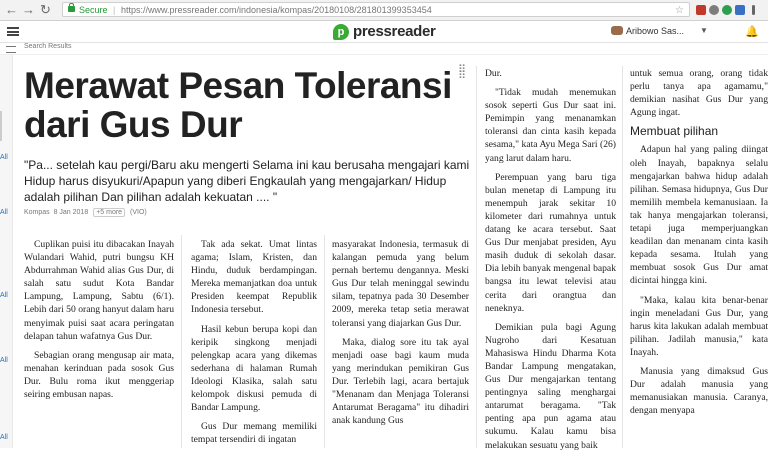 The height and width of the screenshot is (458, 768). What do you see at coordinates (727, 10) in the screenshot?
I see `extension-icon-green` at bounding box center [727, 10].